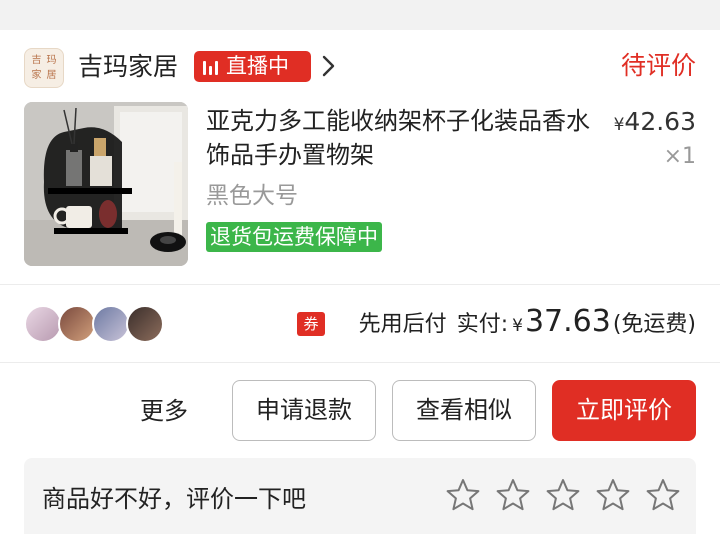 Image resolution: width=720 pixels, height=534 pixels. What do you see at coordinates (329, 66) in the screenshot?
I see `chevron-right-icon` at bounding box center [329, 66].